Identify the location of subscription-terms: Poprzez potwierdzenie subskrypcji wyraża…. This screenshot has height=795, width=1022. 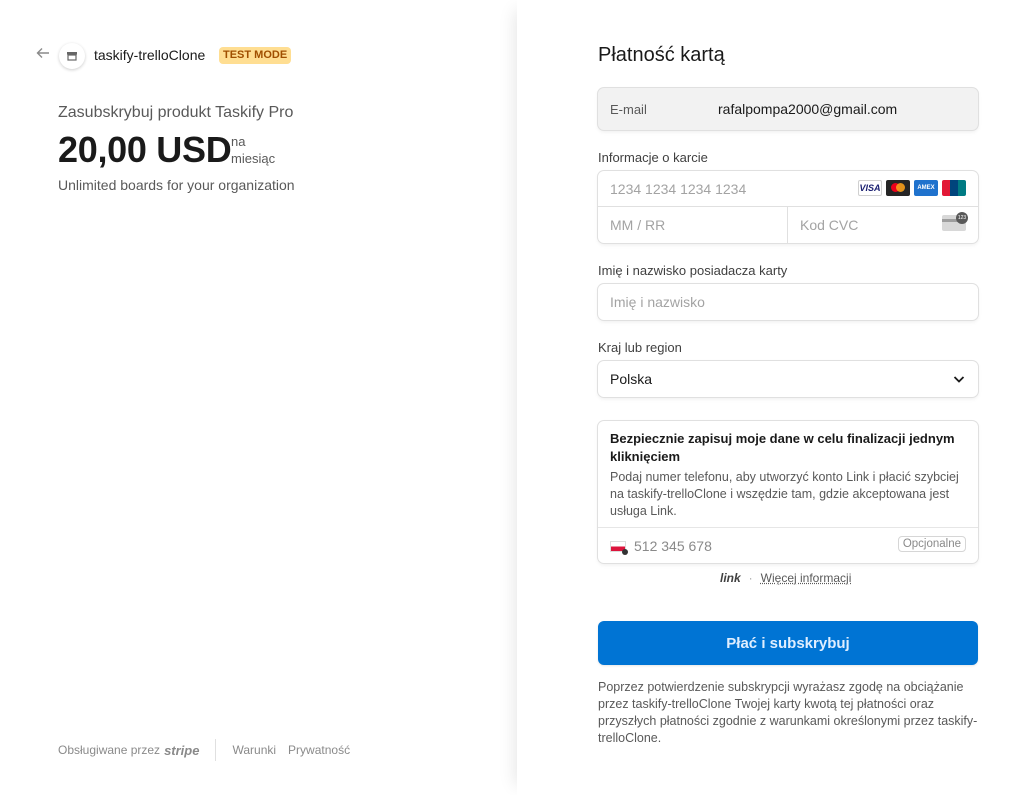
(788, 712).